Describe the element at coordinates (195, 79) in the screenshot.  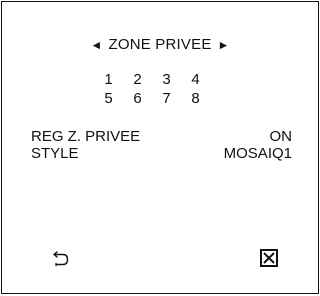
I see `zone-4: 4` at that location.